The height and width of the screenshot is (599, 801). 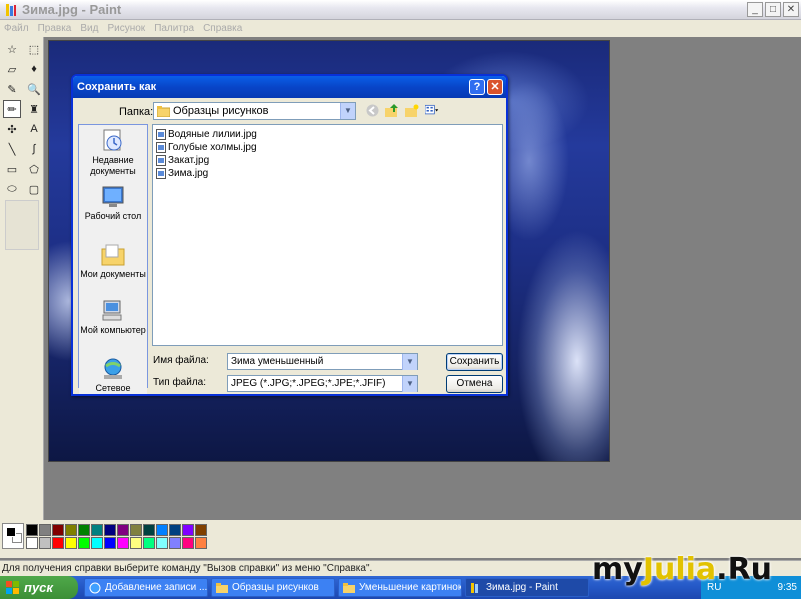 I want to click on task-label: Зима.jpg - Paint, so click(x=522, y=587).